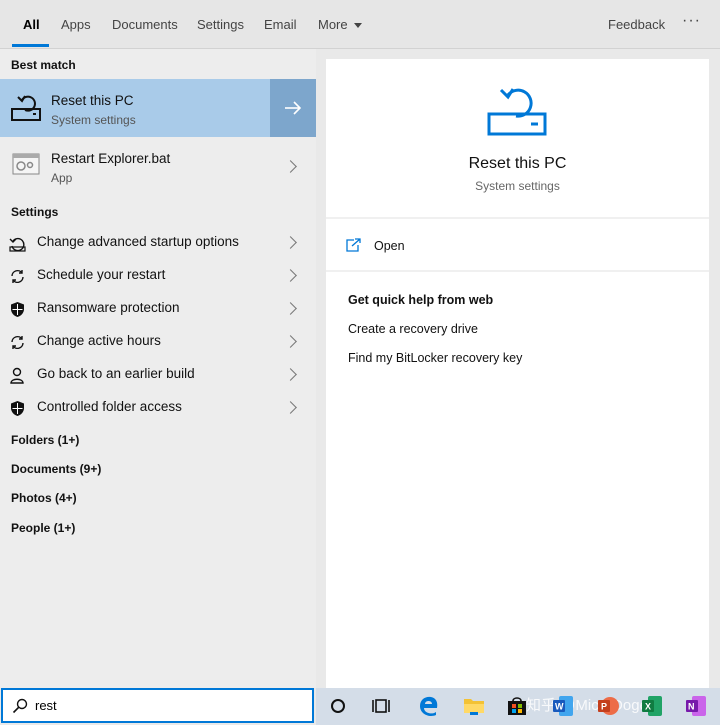 The image size is (720, 725). I want to click on tab-settings: Settings, so click(220, 24).